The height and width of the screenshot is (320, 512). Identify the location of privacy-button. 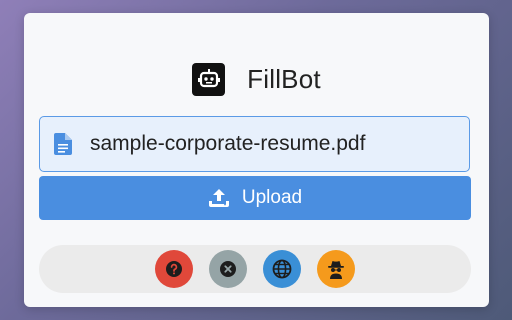
(336, 269).